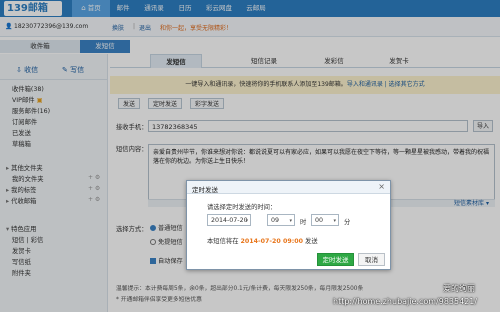 This screenshot has height=312, width=500. Describe the element at coordinates (325, 220) in the screenshot. I see `minute-select: 00 ▾` at that location.